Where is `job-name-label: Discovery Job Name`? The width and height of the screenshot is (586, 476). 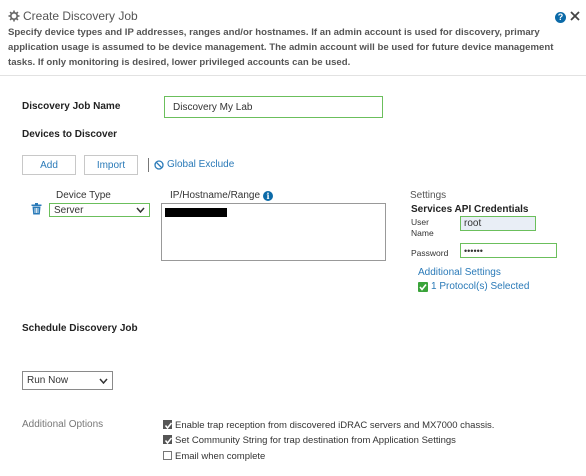
job-name-label: Discovery Job Name is located at coordinates (71, 106).